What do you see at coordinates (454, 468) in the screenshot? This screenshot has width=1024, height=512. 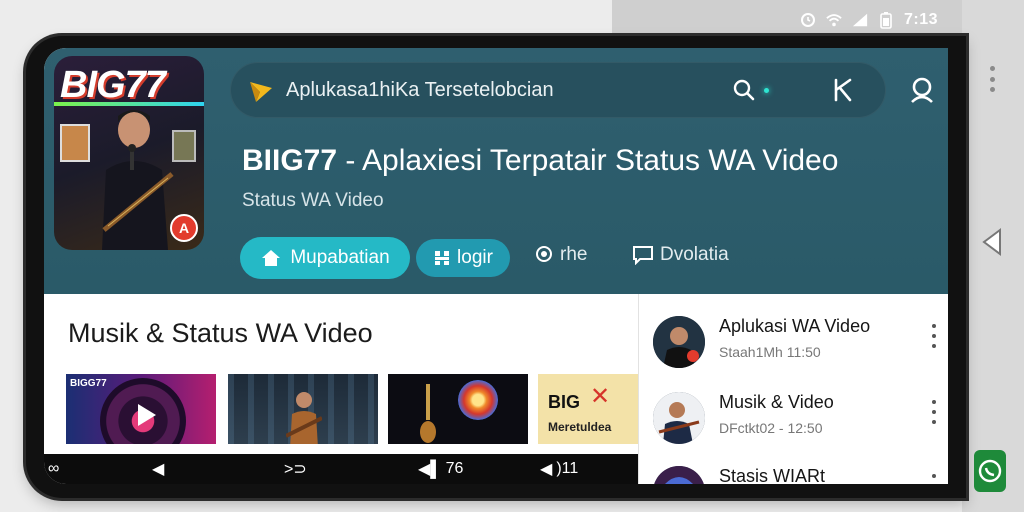 I see `bottom-item-label: 76` at bounding box center [454, 468].